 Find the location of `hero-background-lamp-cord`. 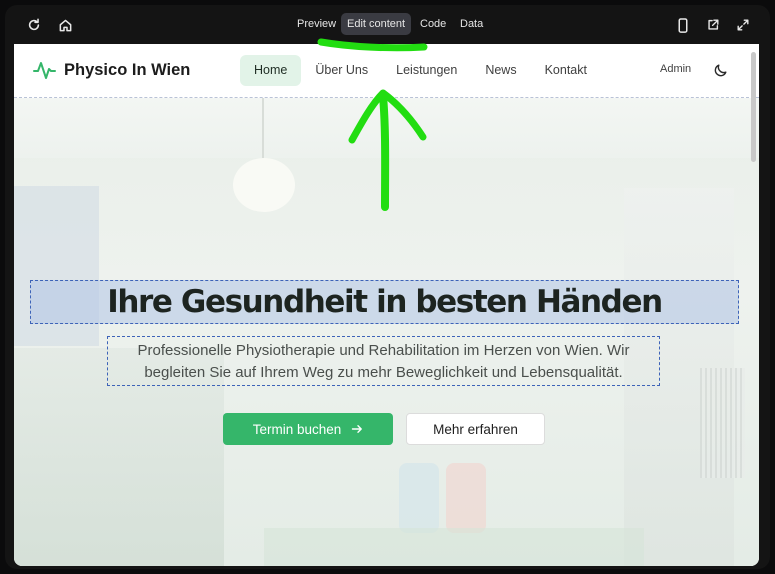

hero-background-lamp-cord is located at coordinates (263, 128).